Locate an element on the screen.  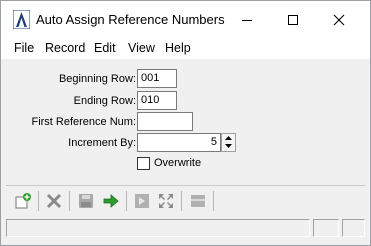
stepper-down-icon is located at coordinates (228, 146).